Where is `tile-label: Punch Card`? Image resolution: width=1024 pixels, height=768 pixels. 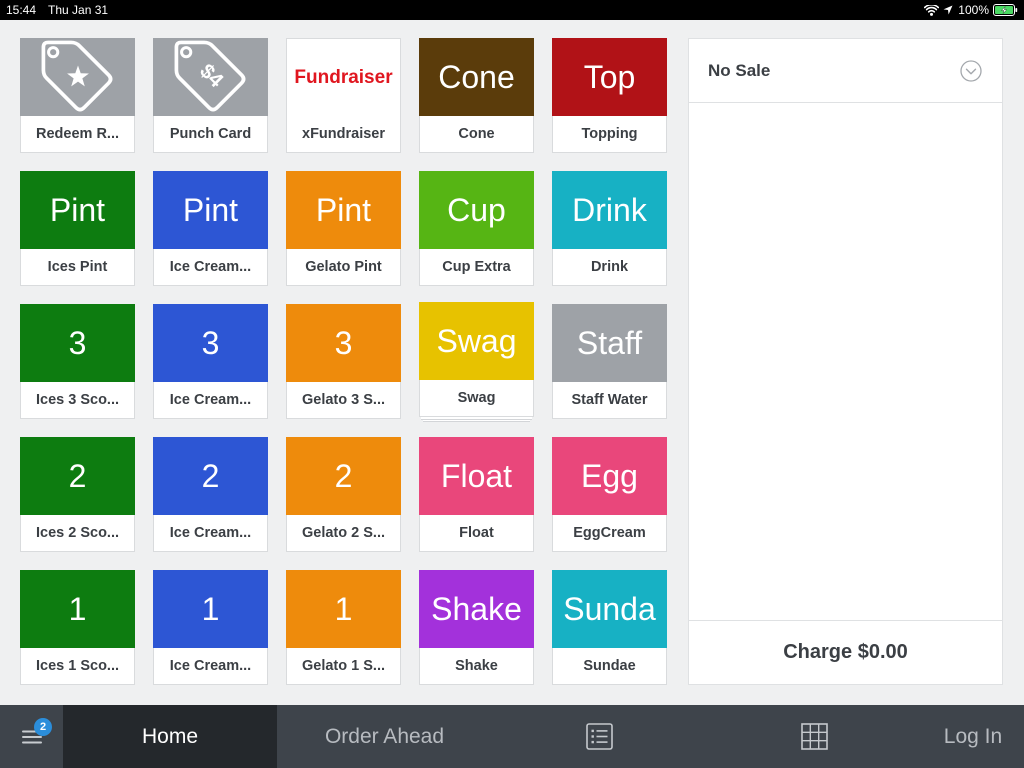 tile-label: Punch Card is located at coordinates (210, 134).